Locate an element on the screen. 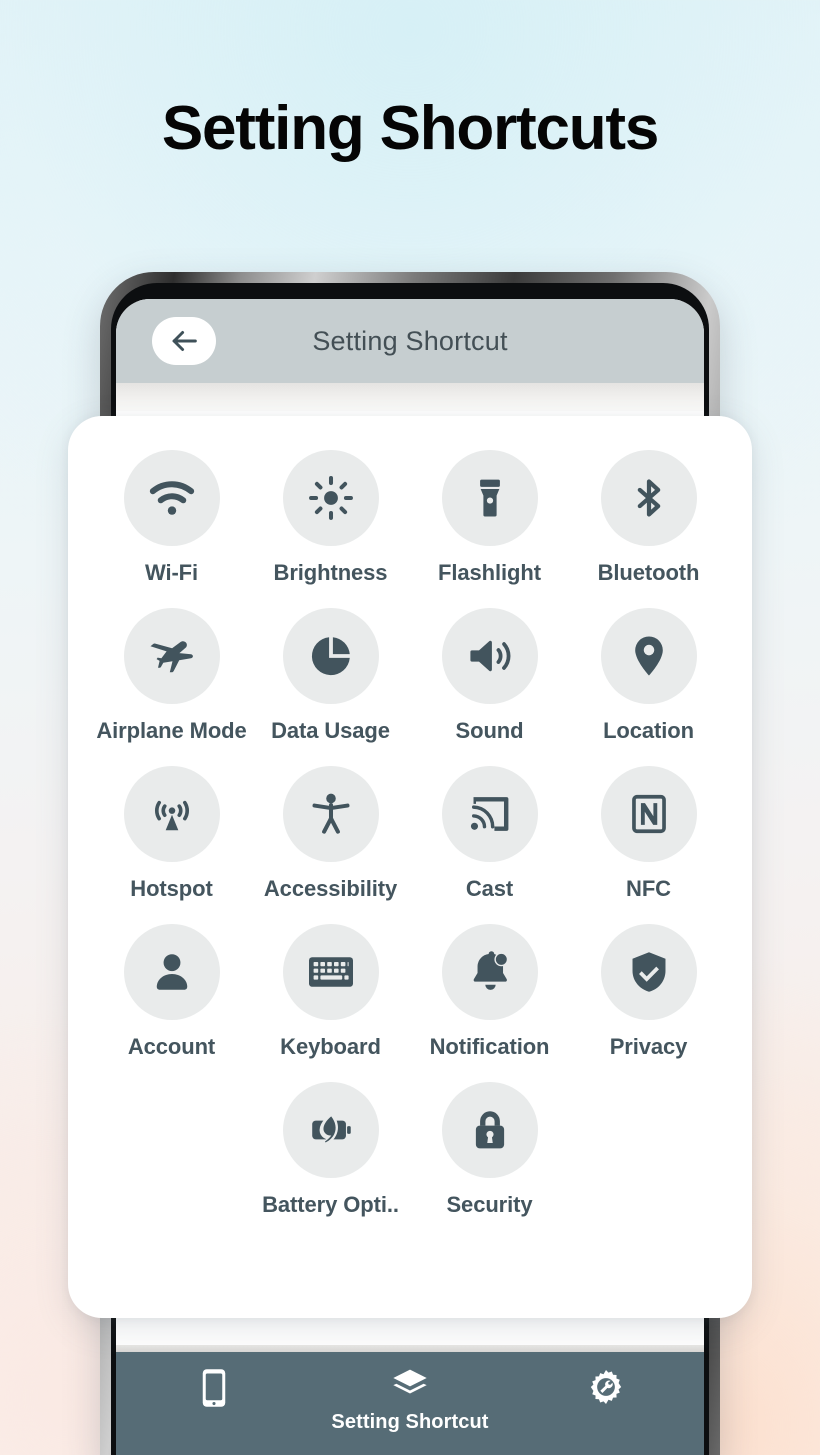 The width and height of the screenshot is (820, 1455). arrow-left-icon is located at coordinates (184, 341).